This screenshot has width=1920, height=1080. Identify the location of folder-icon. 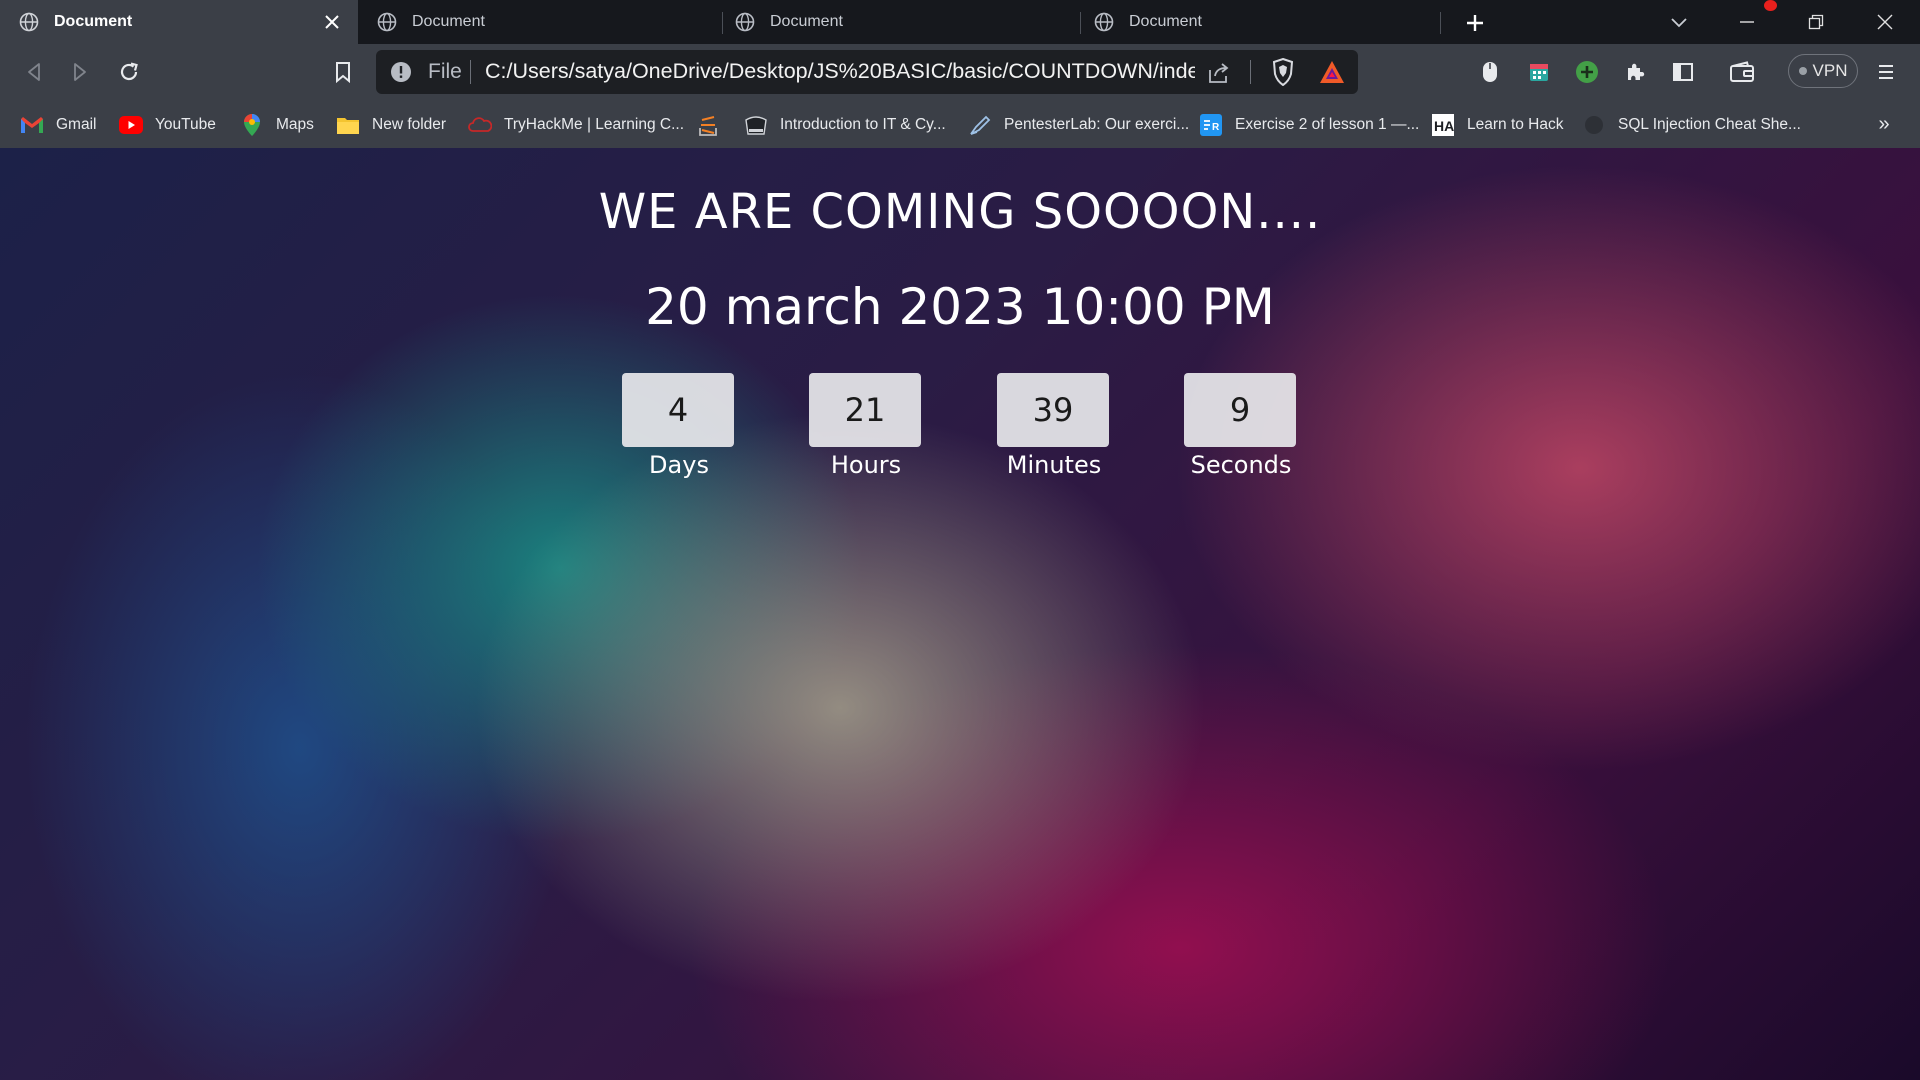
(348, 125).